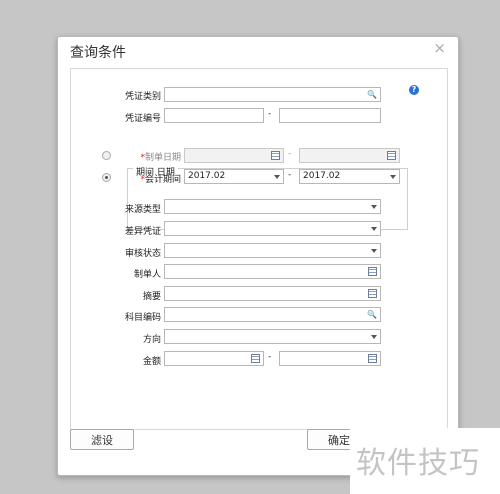  I want to click on audit-status-select, so click(272, 250).